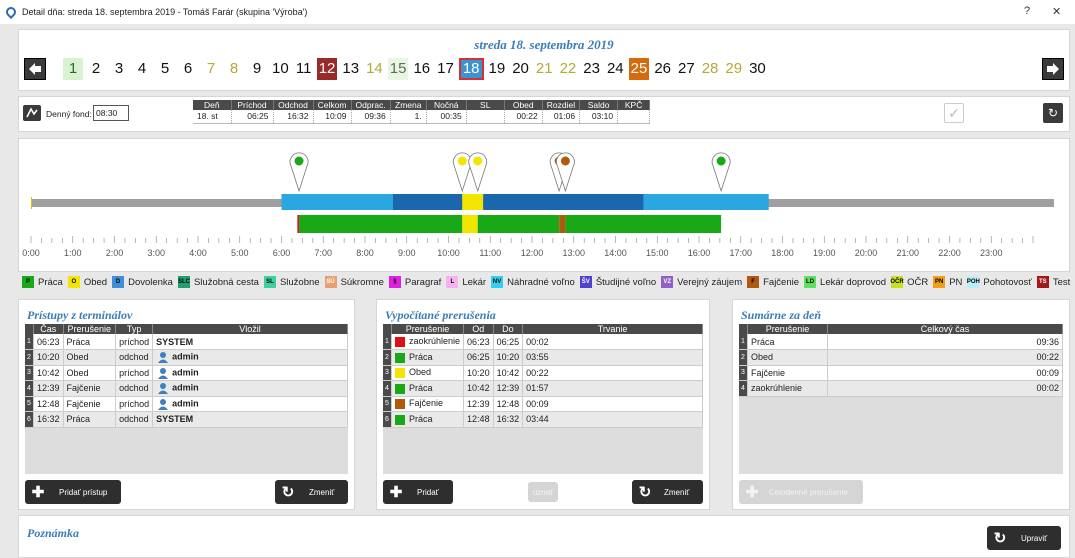  Describe the element at coordinates (757, 69) in the screenshot. I see `day-30: 30` at that location.